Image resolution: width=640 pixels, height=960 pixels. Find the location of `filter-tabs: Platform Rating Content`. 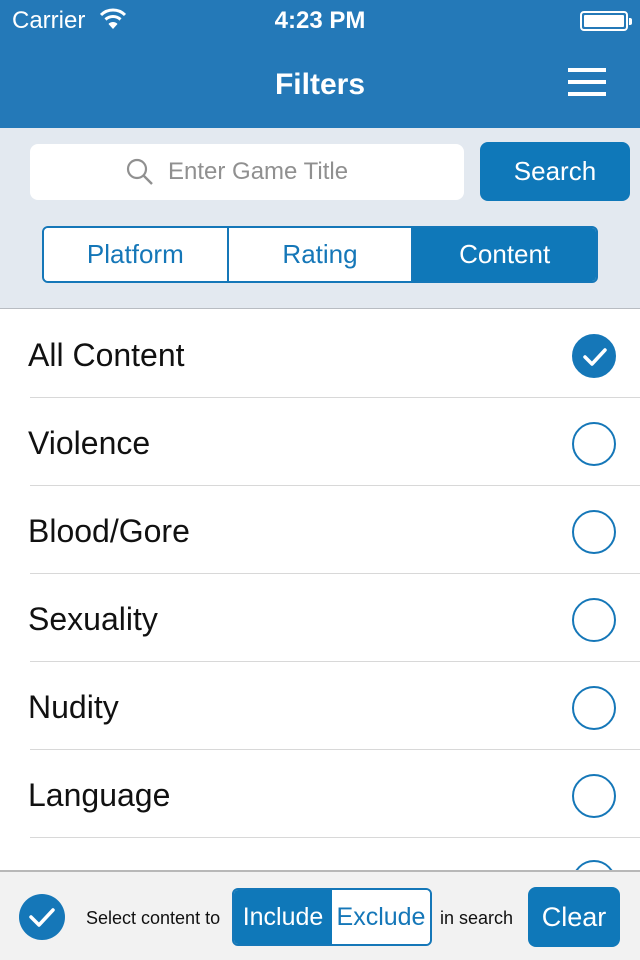

filter-tabs: Platform Rating Content is located at coordinates (320, 254).